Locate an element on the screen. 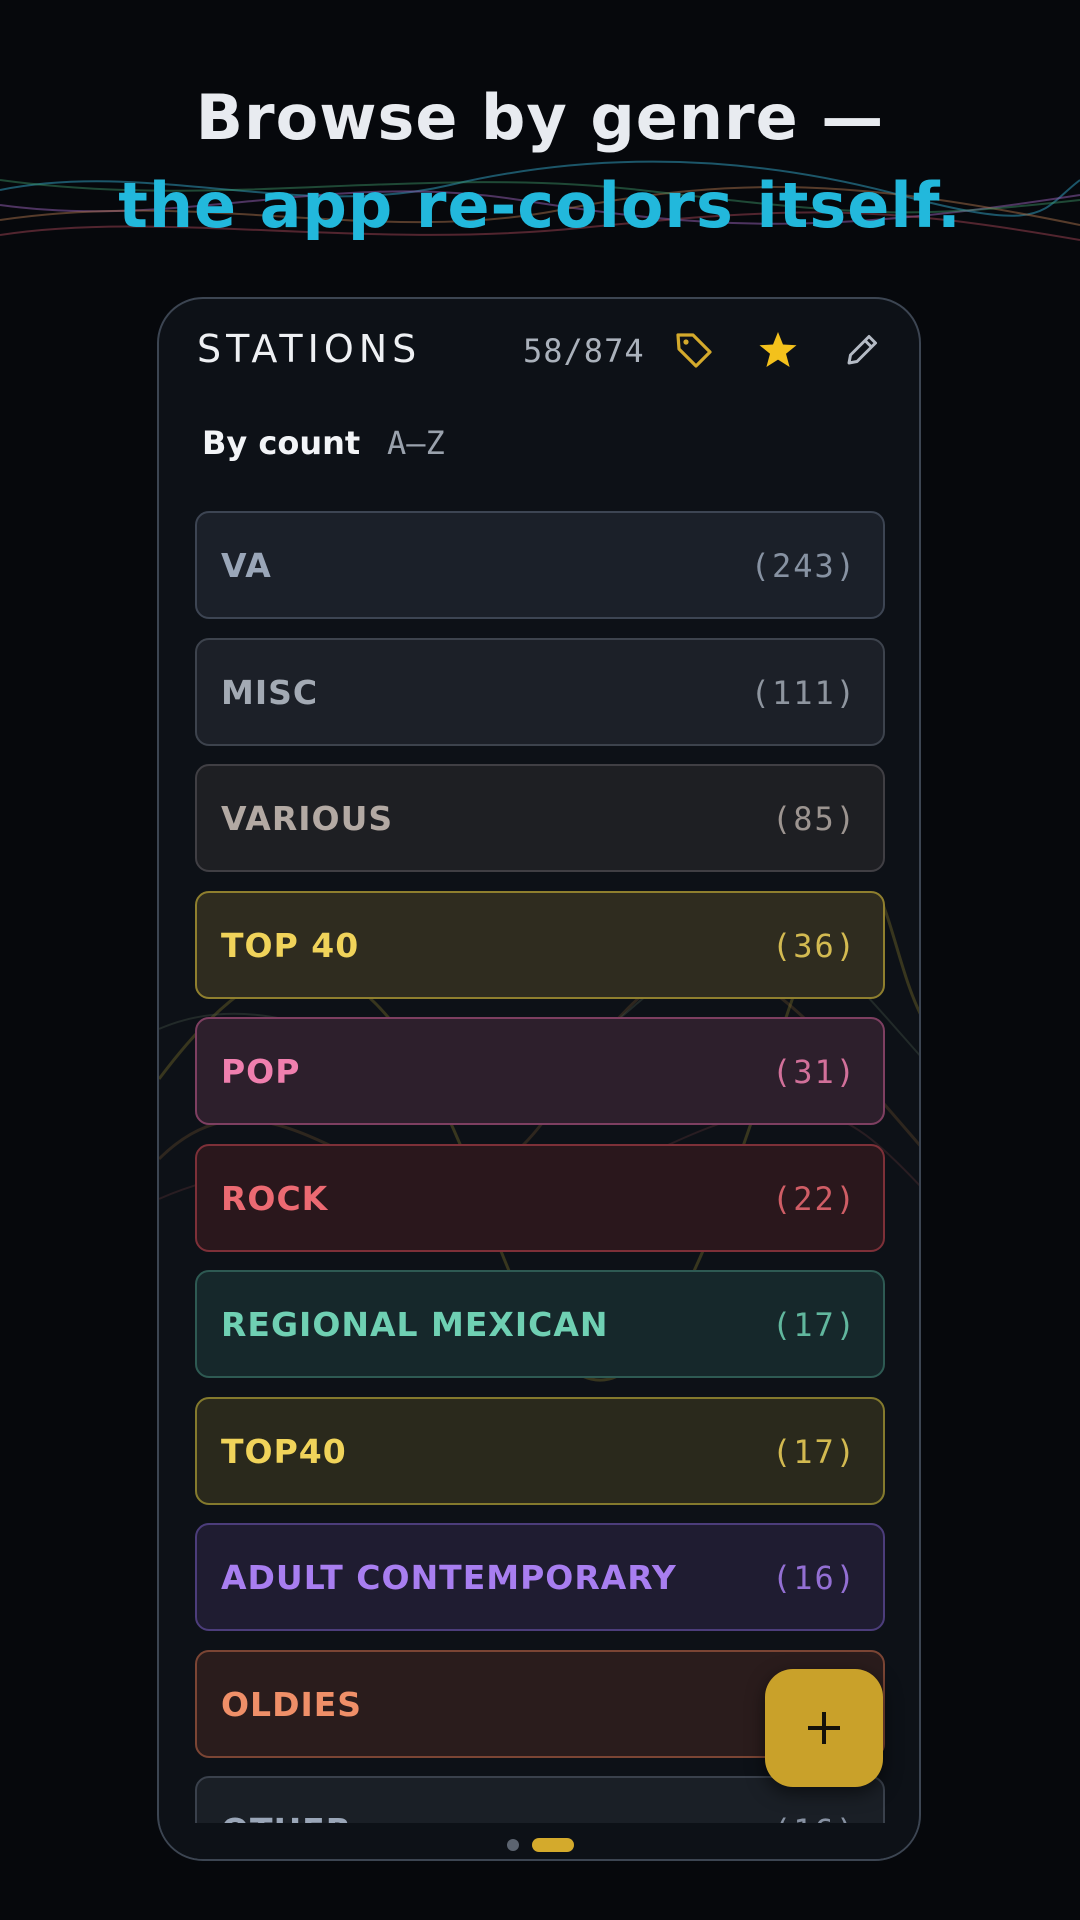 Image resolution: width=1080 pixels, height=1920 pixels. station-count: 58/874 is located at coordinates (584, 351).